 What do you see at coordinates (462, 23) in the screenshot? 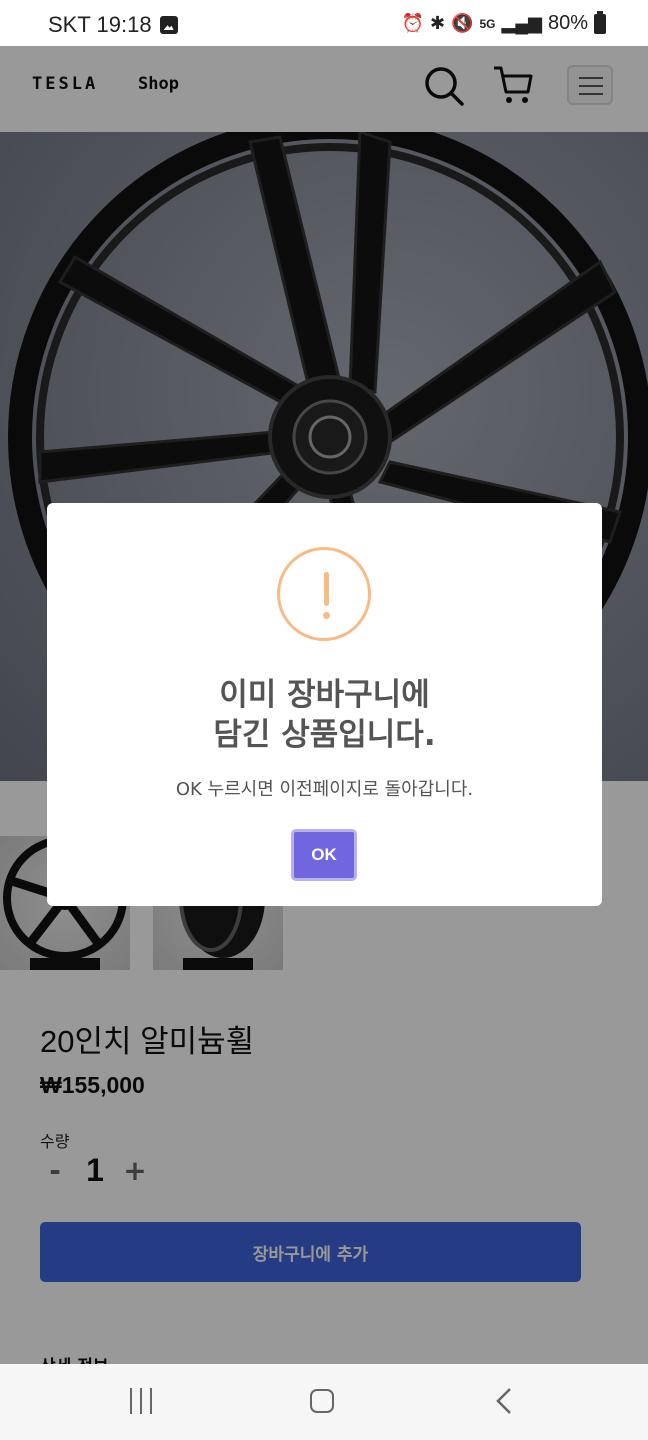
I see `mute-icon: 🔇` at bounding box center [462, 23].